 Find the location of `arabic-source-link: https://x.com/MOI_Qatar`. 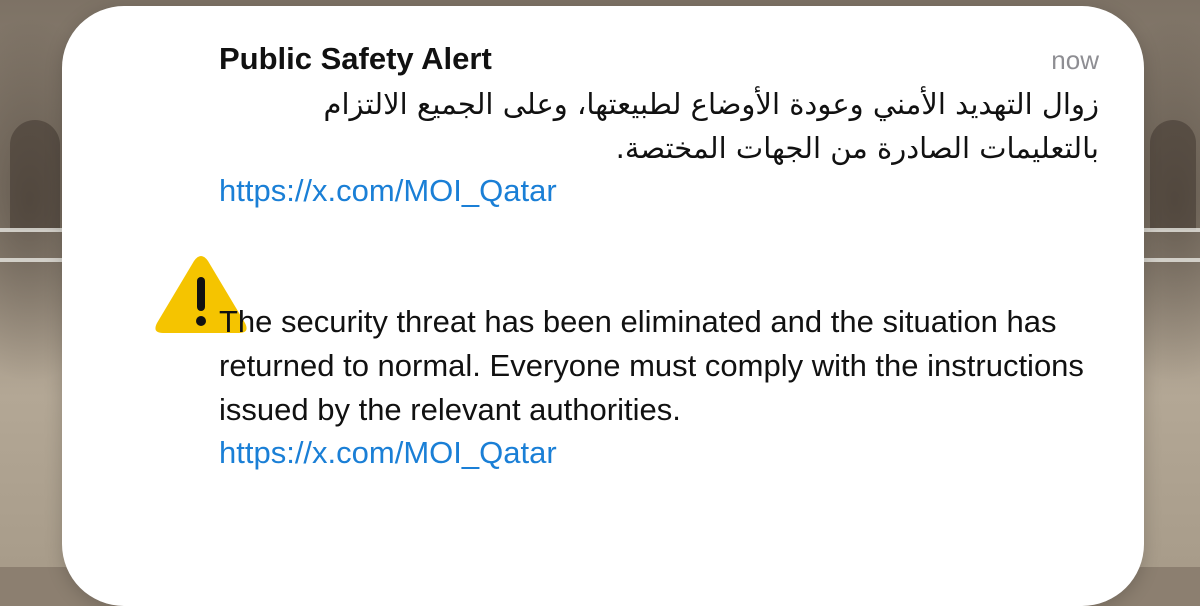

arabic-source-link: https://x.com/MOI_Qatar is located at coordinates (659, 191).